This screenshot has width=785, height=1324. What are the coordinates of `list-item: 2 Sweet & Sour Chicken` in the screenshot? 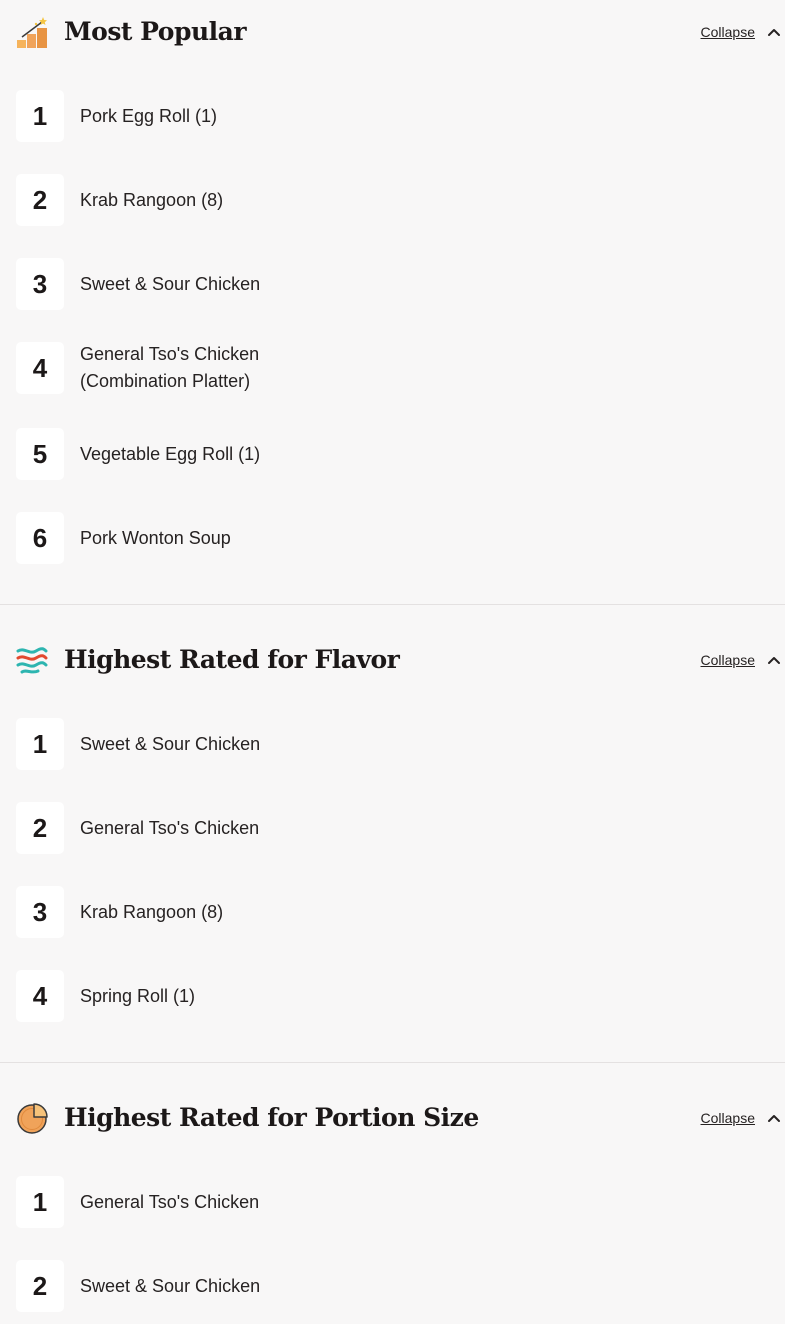 It's located at (392, 1286).